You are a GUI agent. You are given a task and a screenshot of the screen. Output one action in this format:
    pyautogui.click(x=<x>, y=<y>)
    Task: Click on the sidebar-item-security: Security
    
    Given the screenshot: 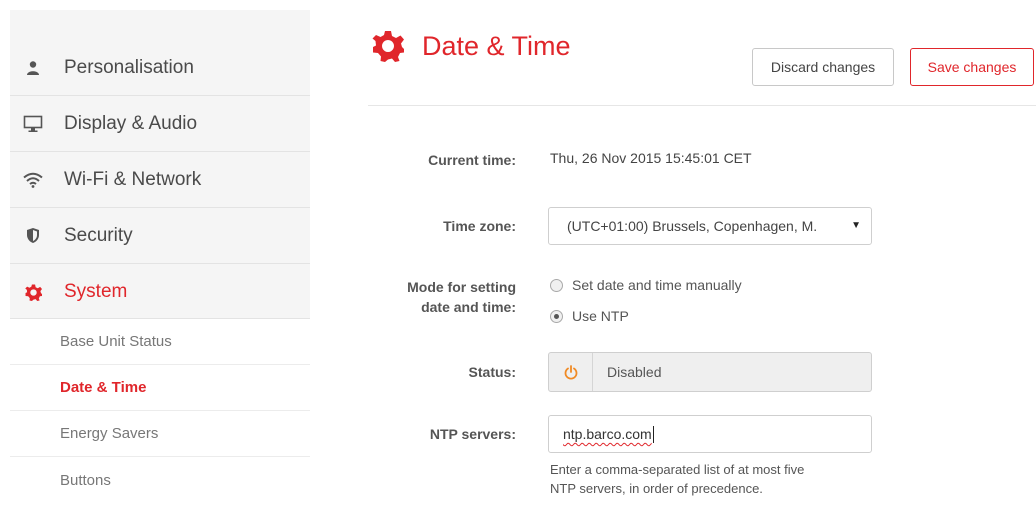 What is the action you would take?
    pyautogui.click(x=160, y=236)
    